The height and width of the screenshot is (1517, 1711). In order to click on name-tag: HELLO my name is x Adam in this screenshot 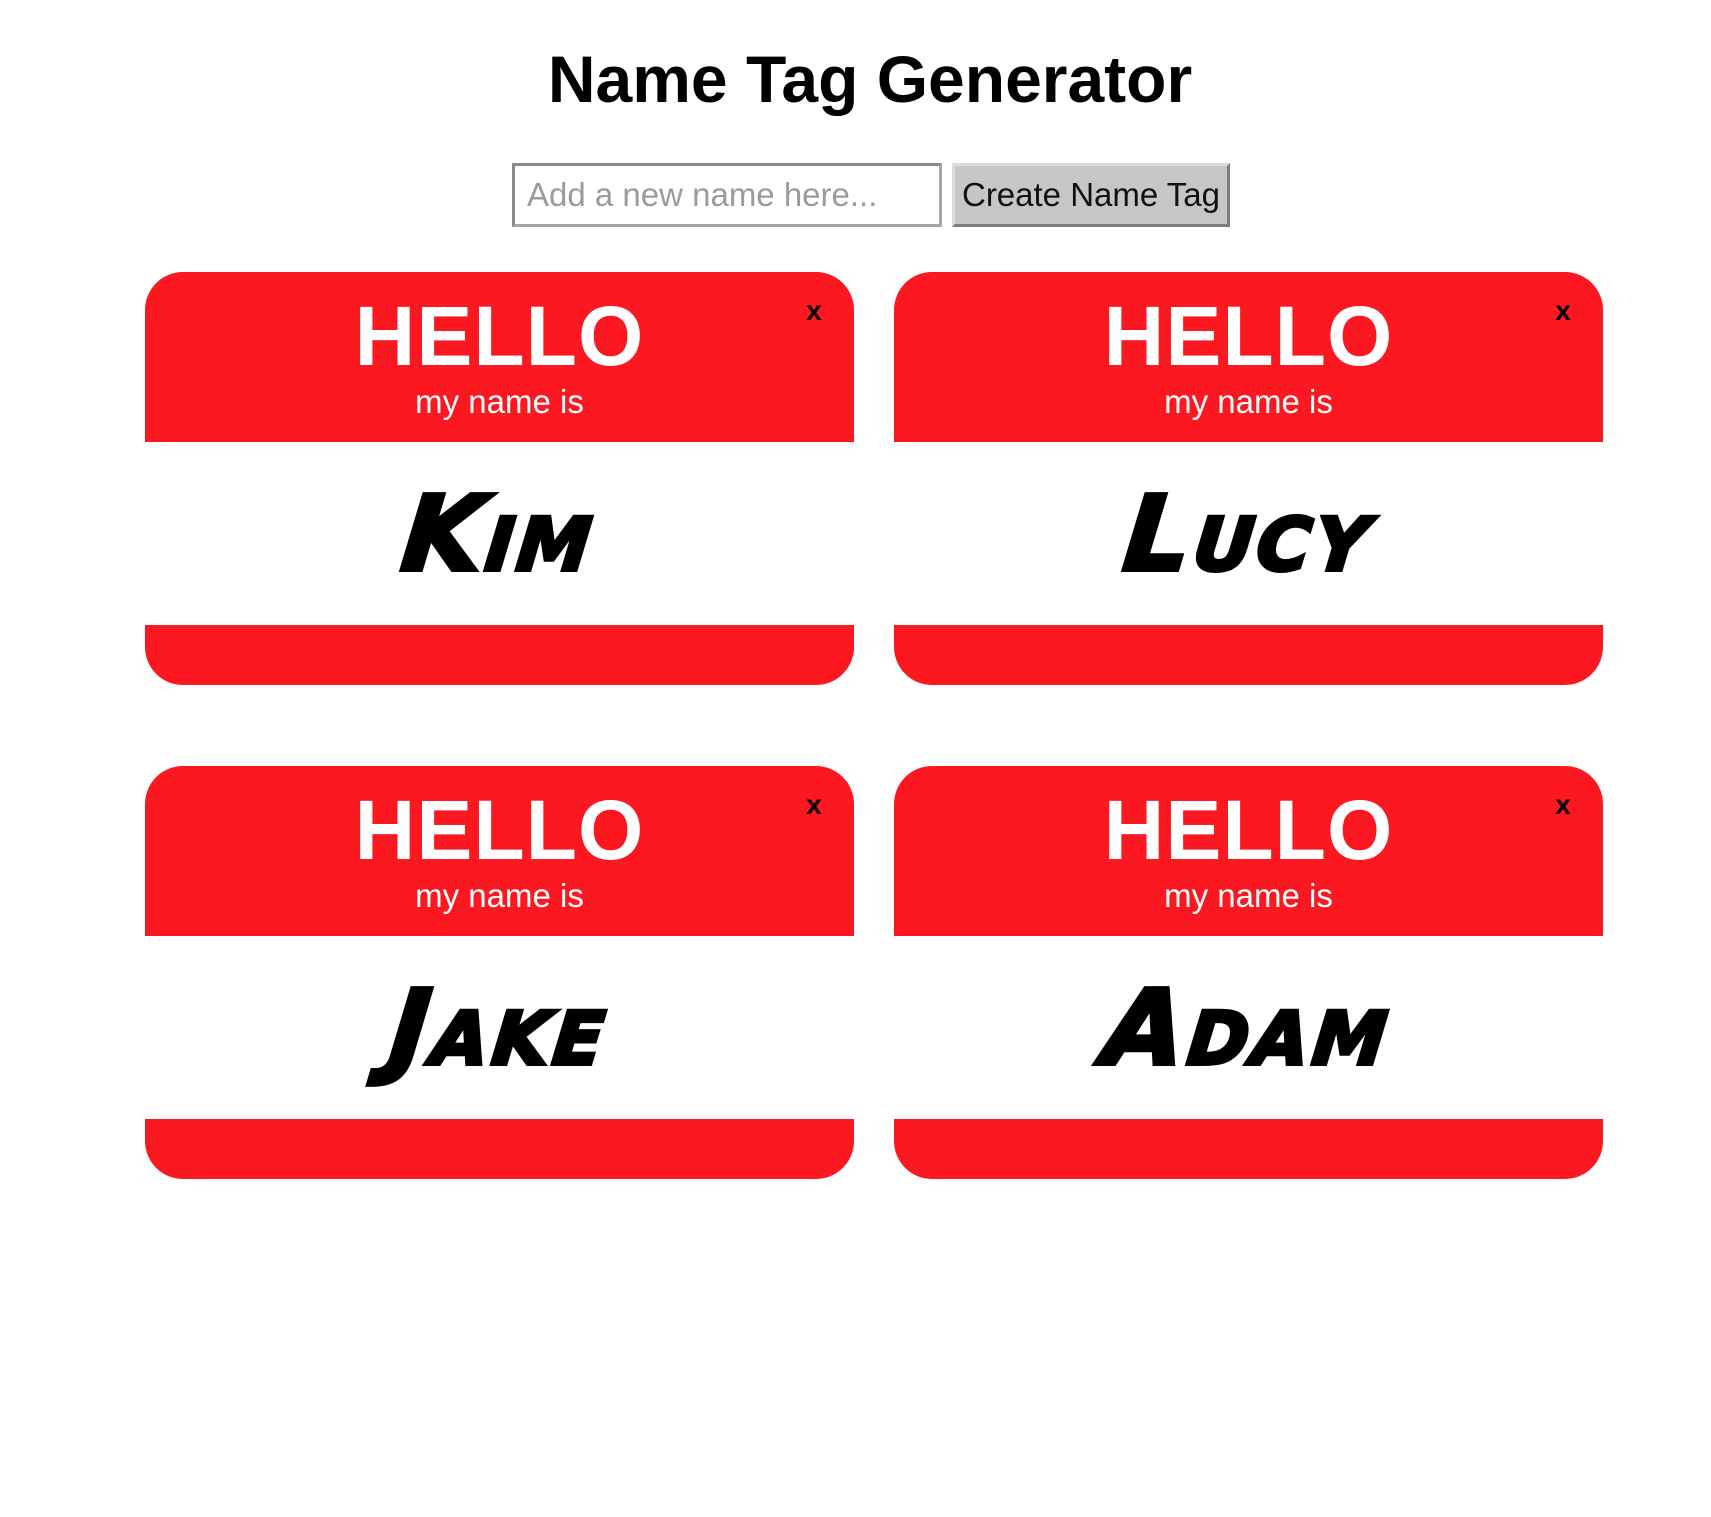, I will do `click(1248, 972)`.